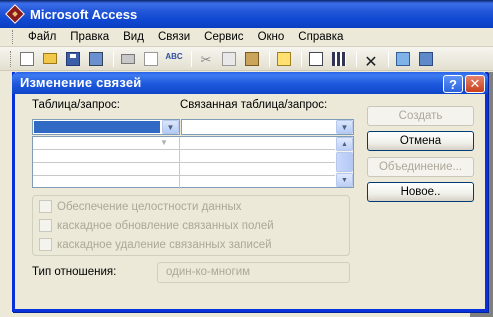 Image resolution: width=493 pixels, height=317 pixels. I want to click on show-table-icon, so click(284, 58).